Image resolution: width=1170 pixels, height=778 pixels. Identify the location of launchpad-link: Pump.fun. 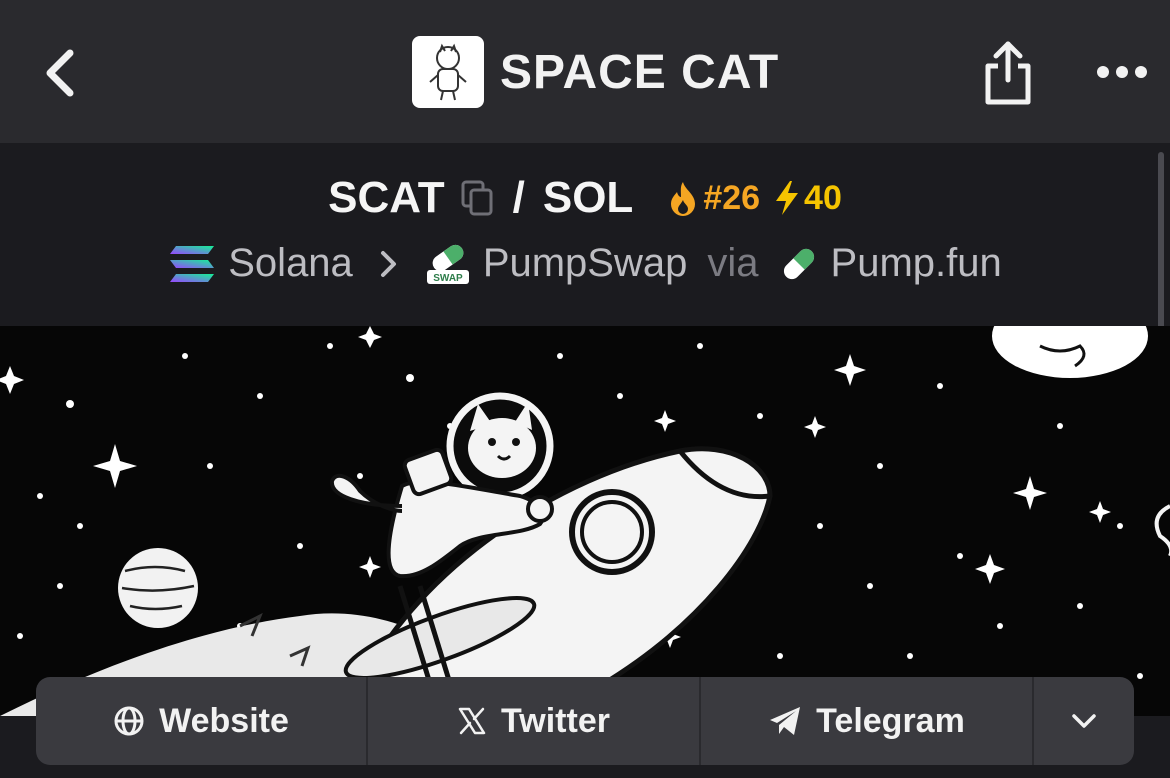
(890, 263).